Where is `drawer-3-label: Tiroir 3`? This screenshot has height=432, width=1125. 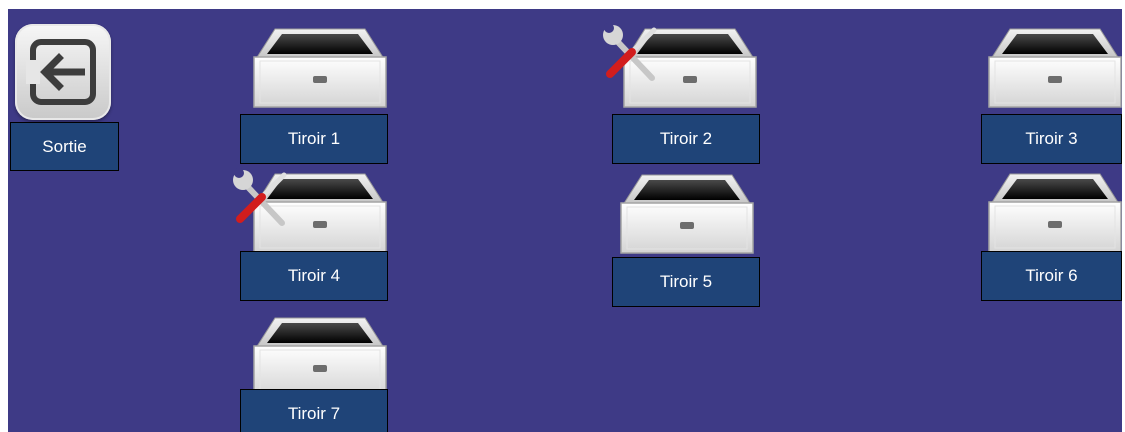 drawer-3-label: Tiroir 3 is located at coordinates (1051, 139).